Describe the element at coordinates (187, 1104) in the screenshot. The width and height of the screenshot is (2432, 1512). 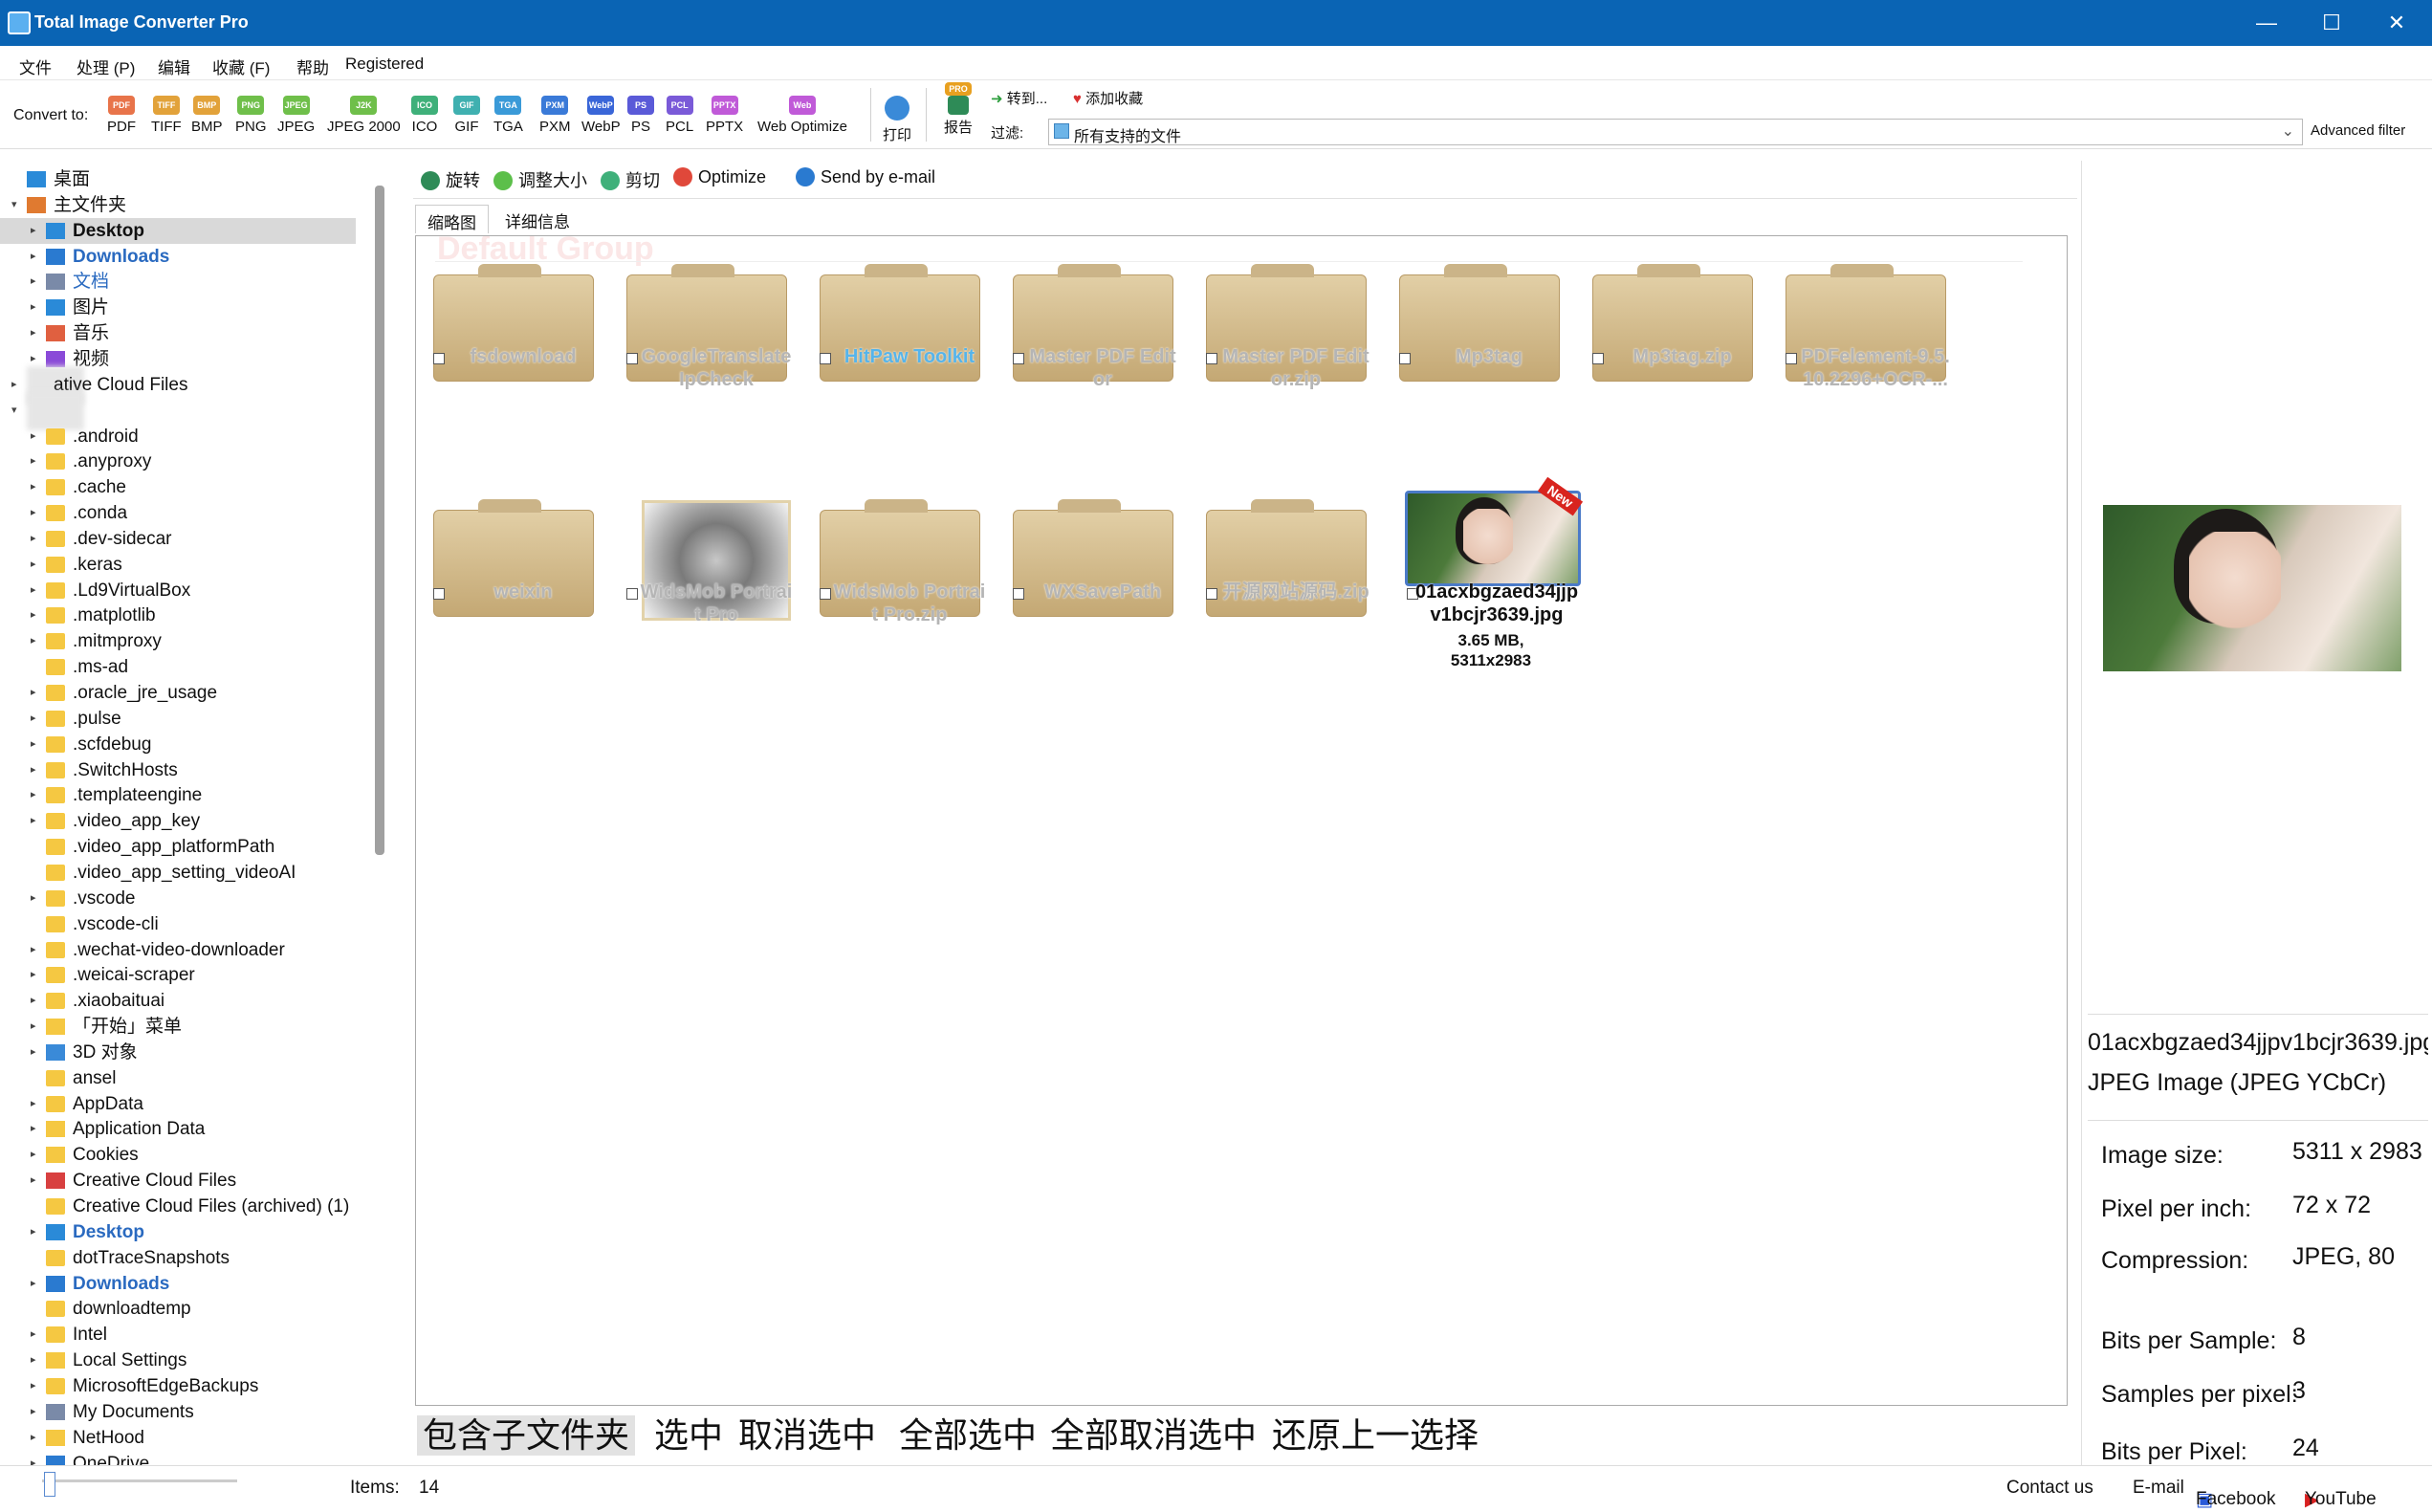
I see `tree-item: ▸ AppData` at that location.